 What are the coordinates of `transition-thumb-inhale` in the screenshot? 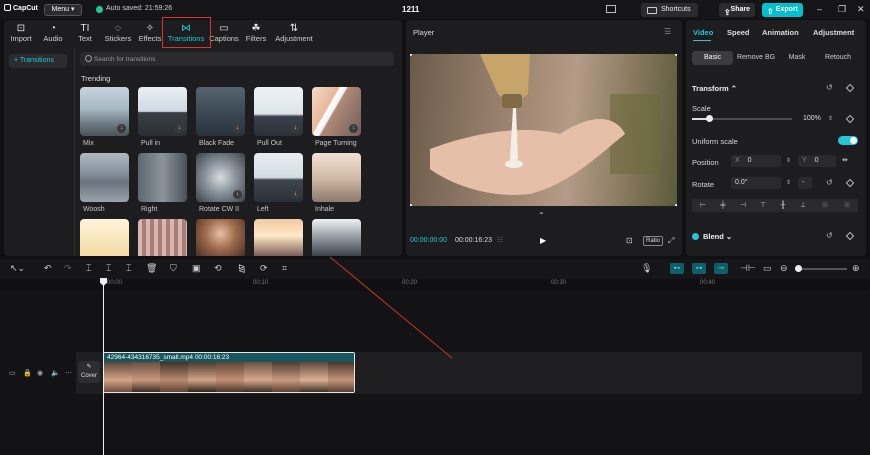 It's located at (336, 177).